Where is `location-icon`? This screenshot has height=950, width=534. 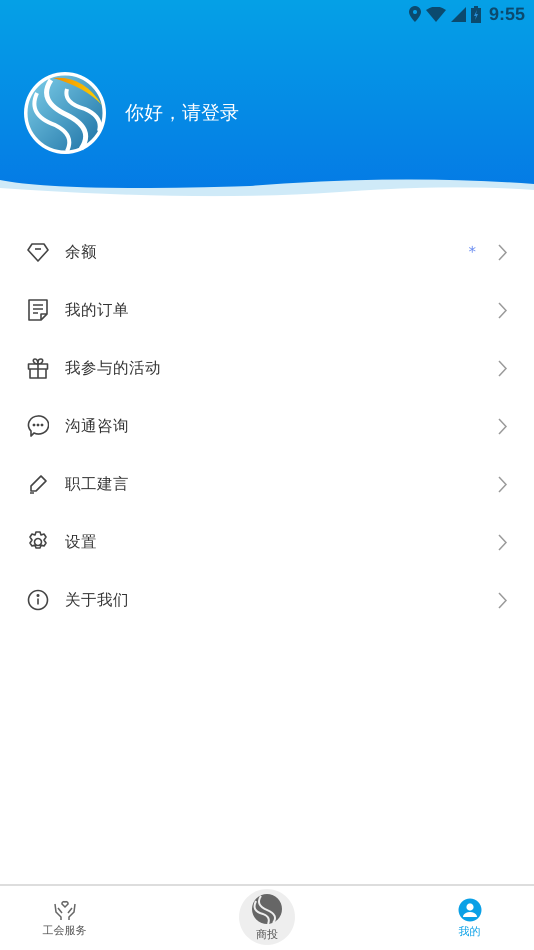
location-icon is located at coordinates (414, 14).